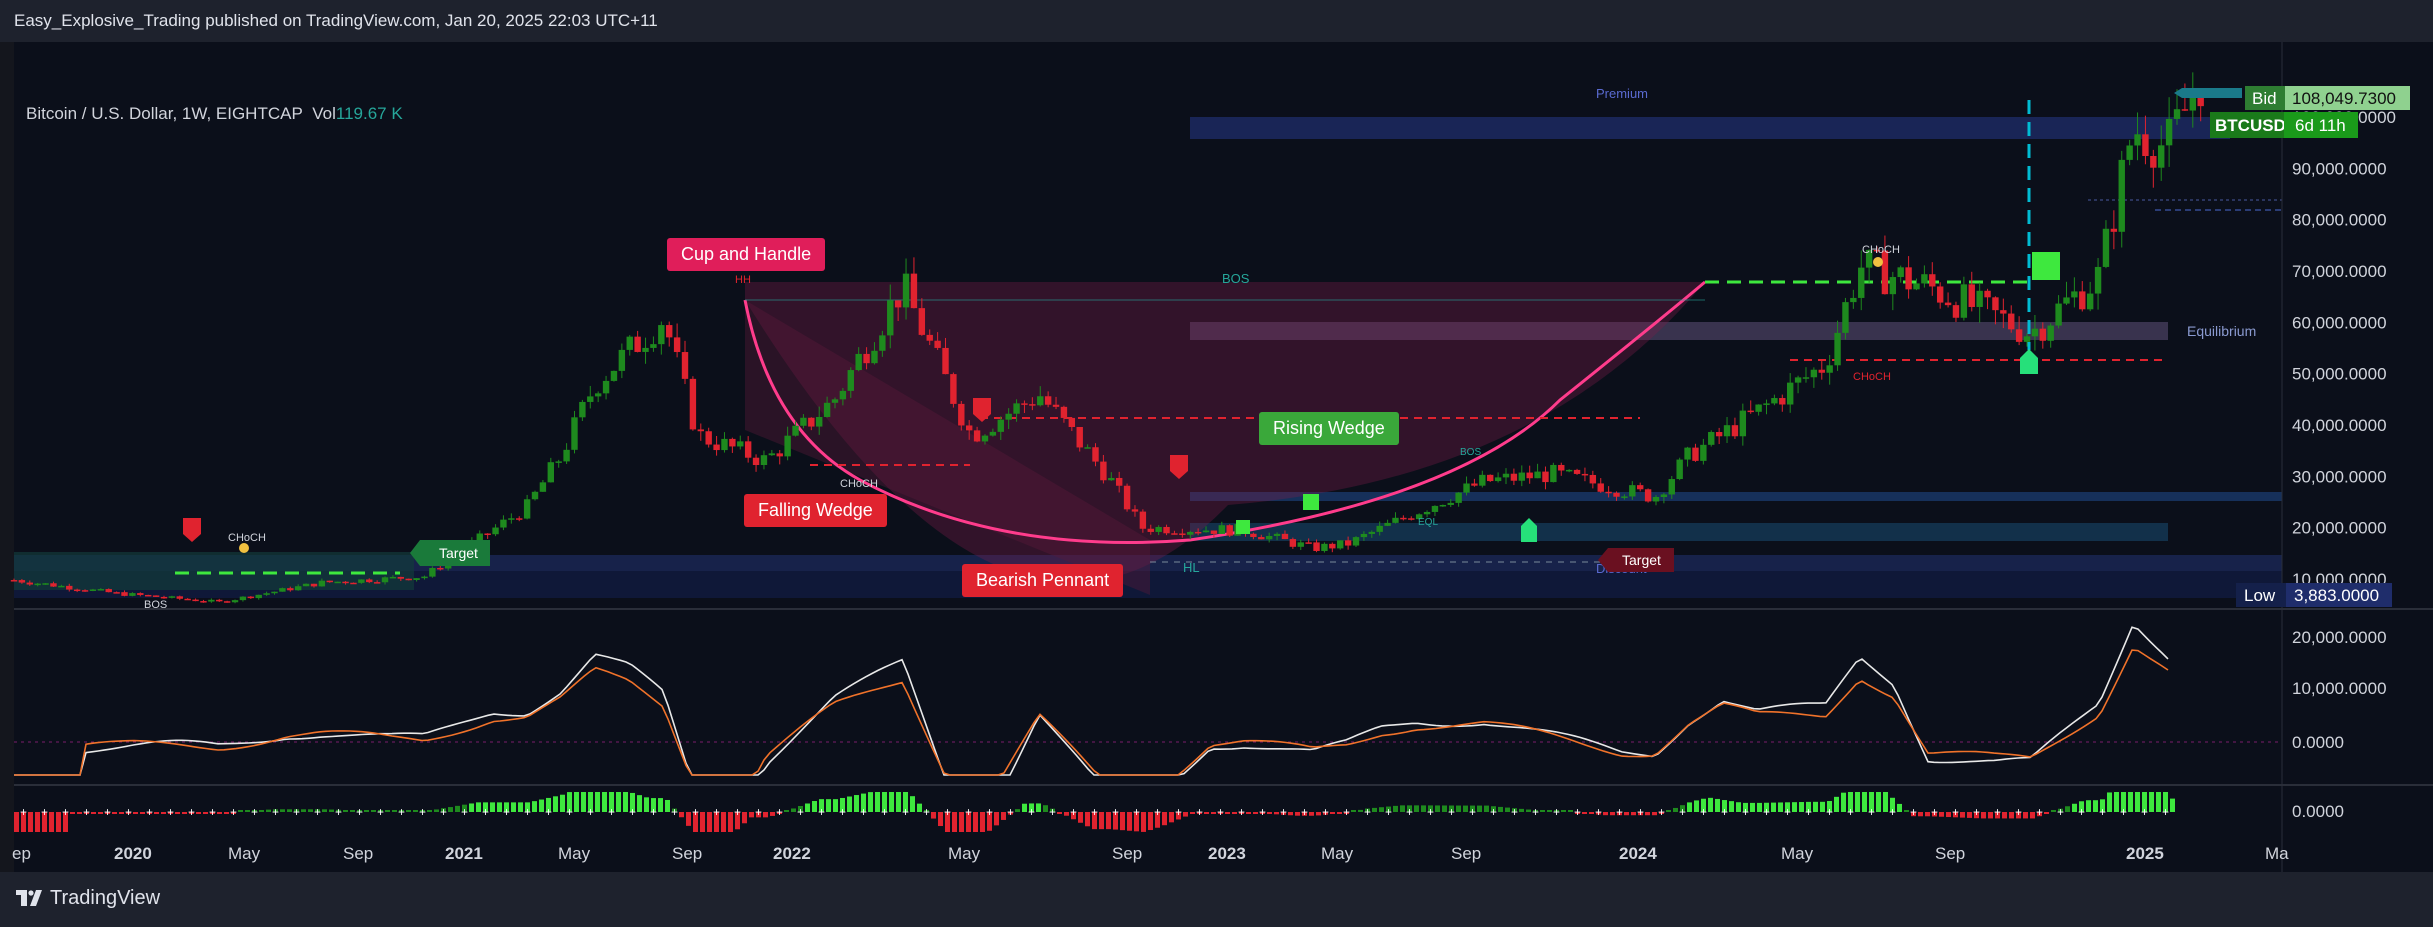 The width and height of the screenshot is (2433, 927). Describe the element at coordinates (1329, 428) in the screenshot. I see `rising-wedge-label: Rising Wedge` at that location.